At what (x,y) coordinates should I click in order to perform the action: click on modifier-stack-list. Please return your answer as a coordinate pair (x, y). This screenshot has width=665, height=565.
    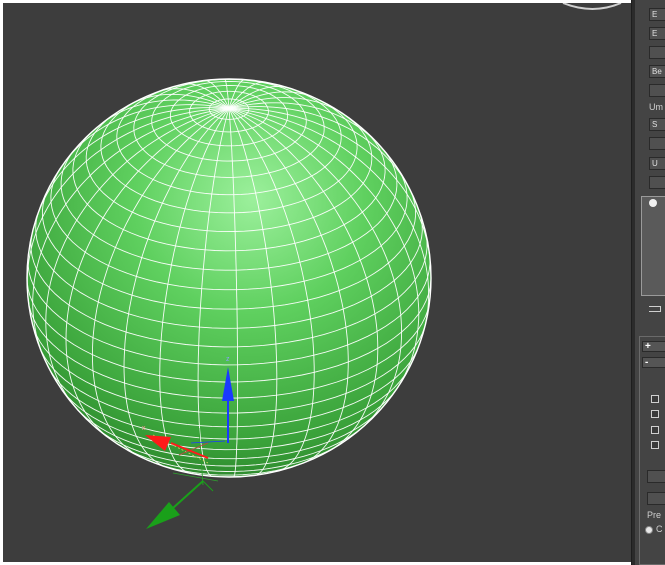
    Looking at the image, I should click on (653, 246).